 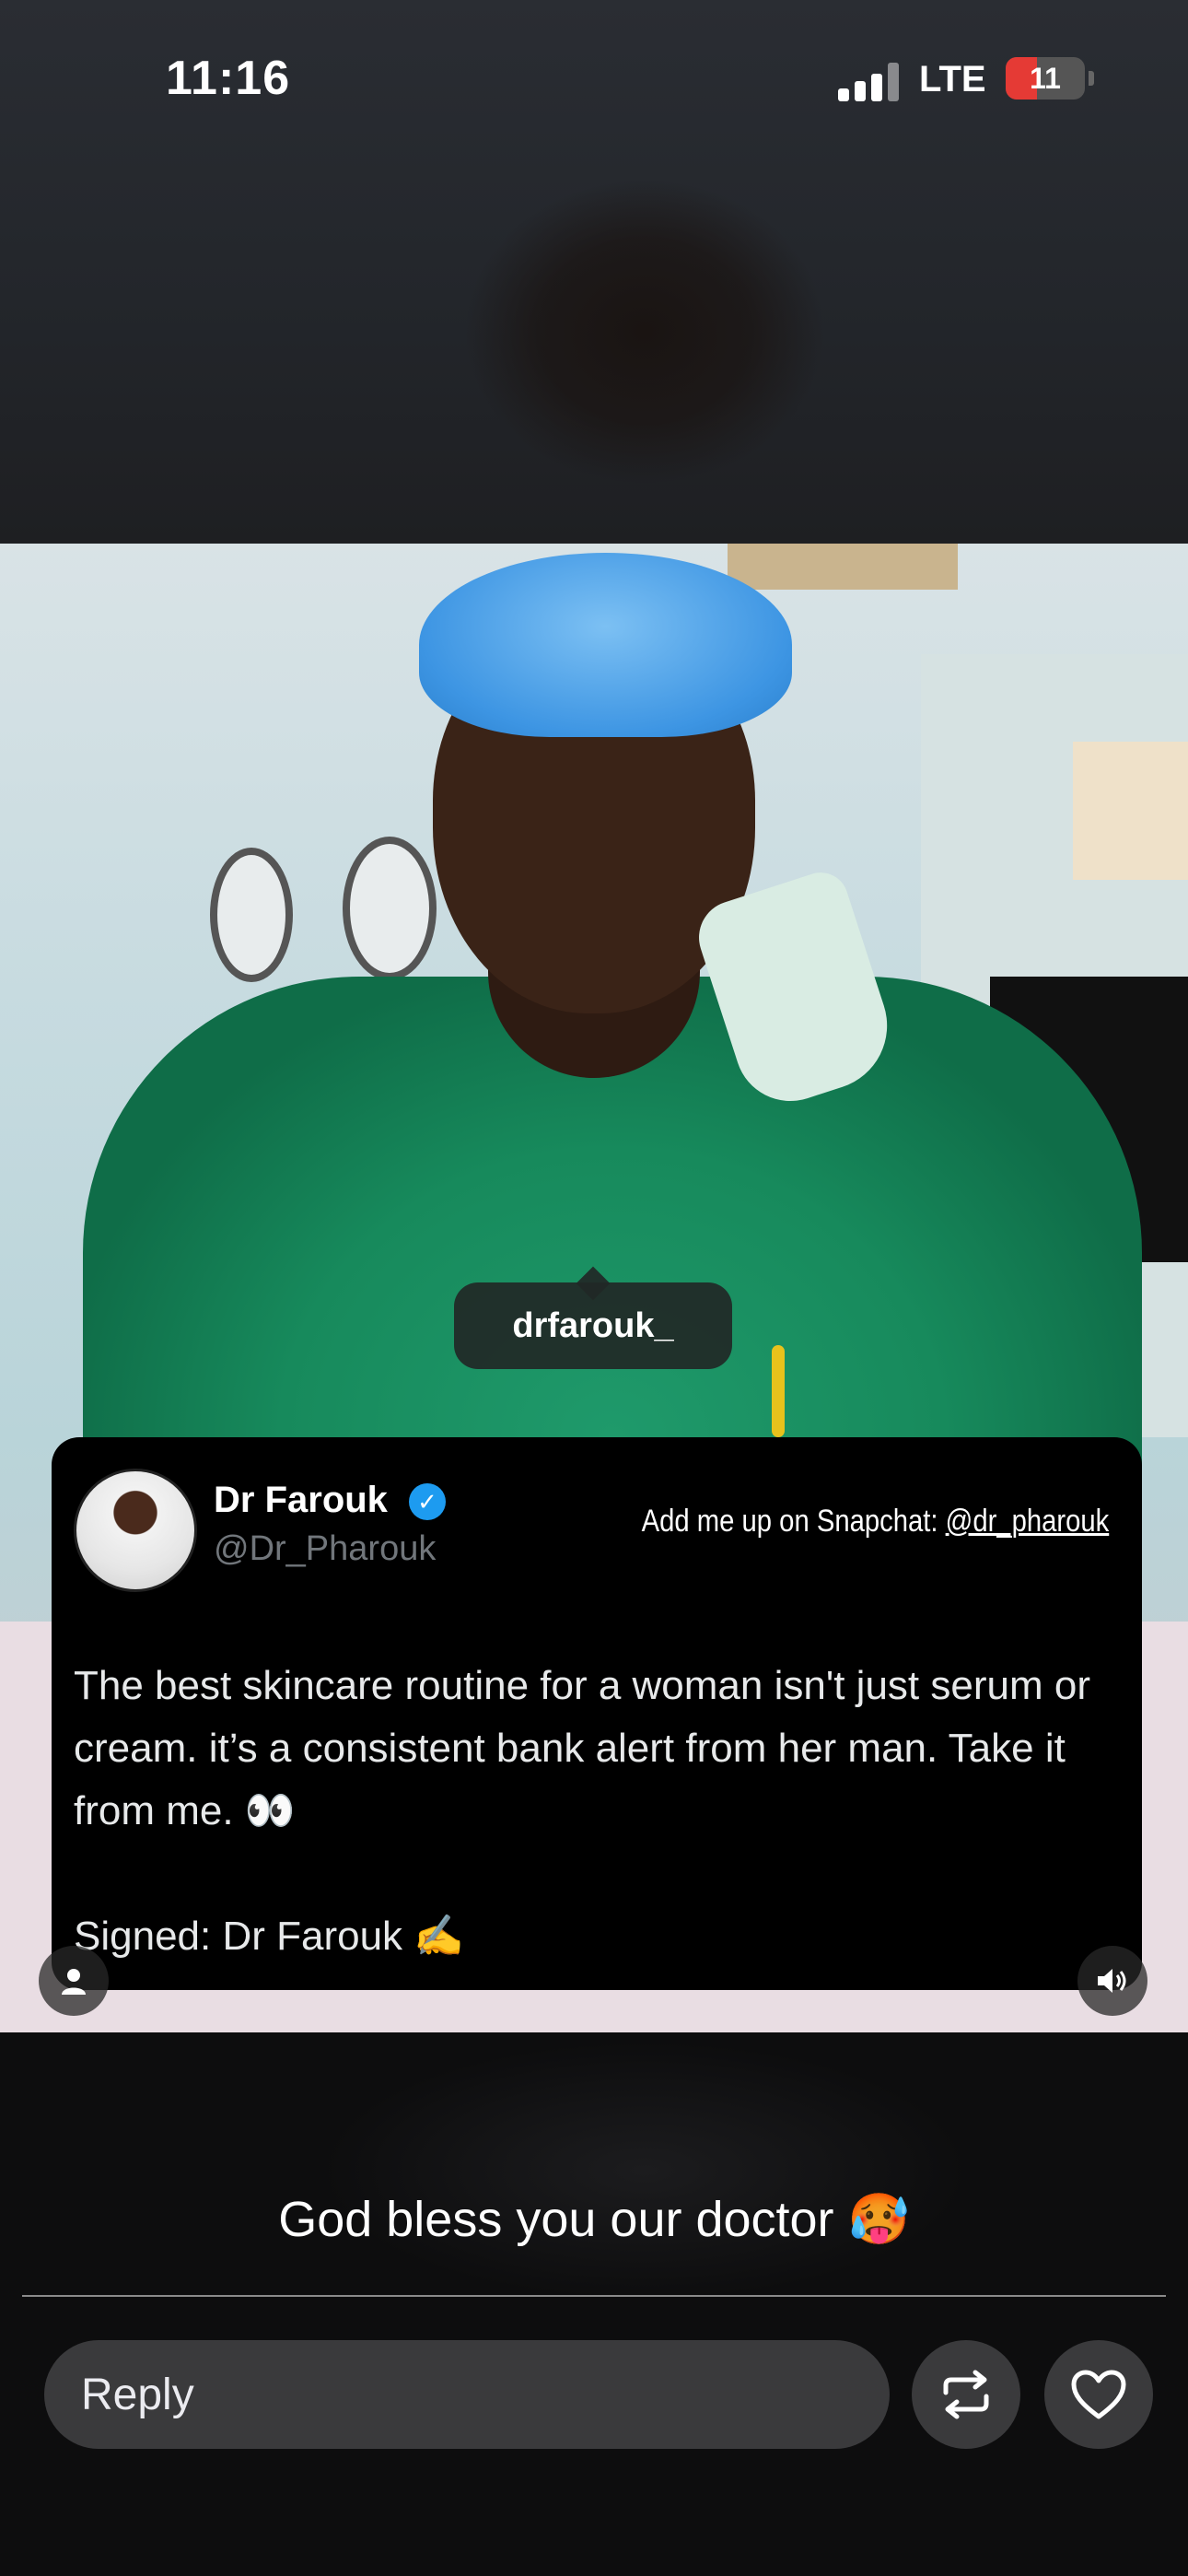 What do you see at coordinates (778, 1391) in the screenshot?
I see `pen` at bounding box center [778, 1391].